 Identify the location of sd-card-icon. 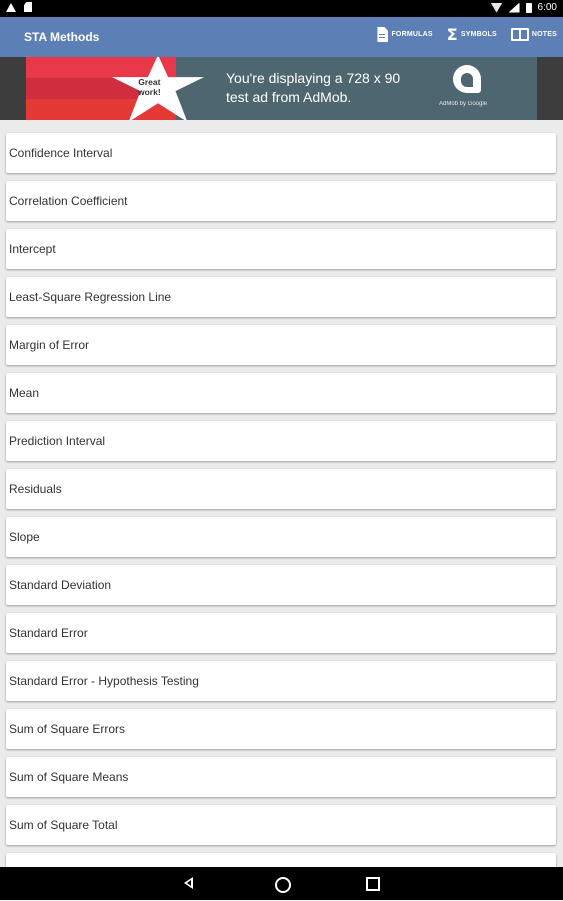
(28, 7).